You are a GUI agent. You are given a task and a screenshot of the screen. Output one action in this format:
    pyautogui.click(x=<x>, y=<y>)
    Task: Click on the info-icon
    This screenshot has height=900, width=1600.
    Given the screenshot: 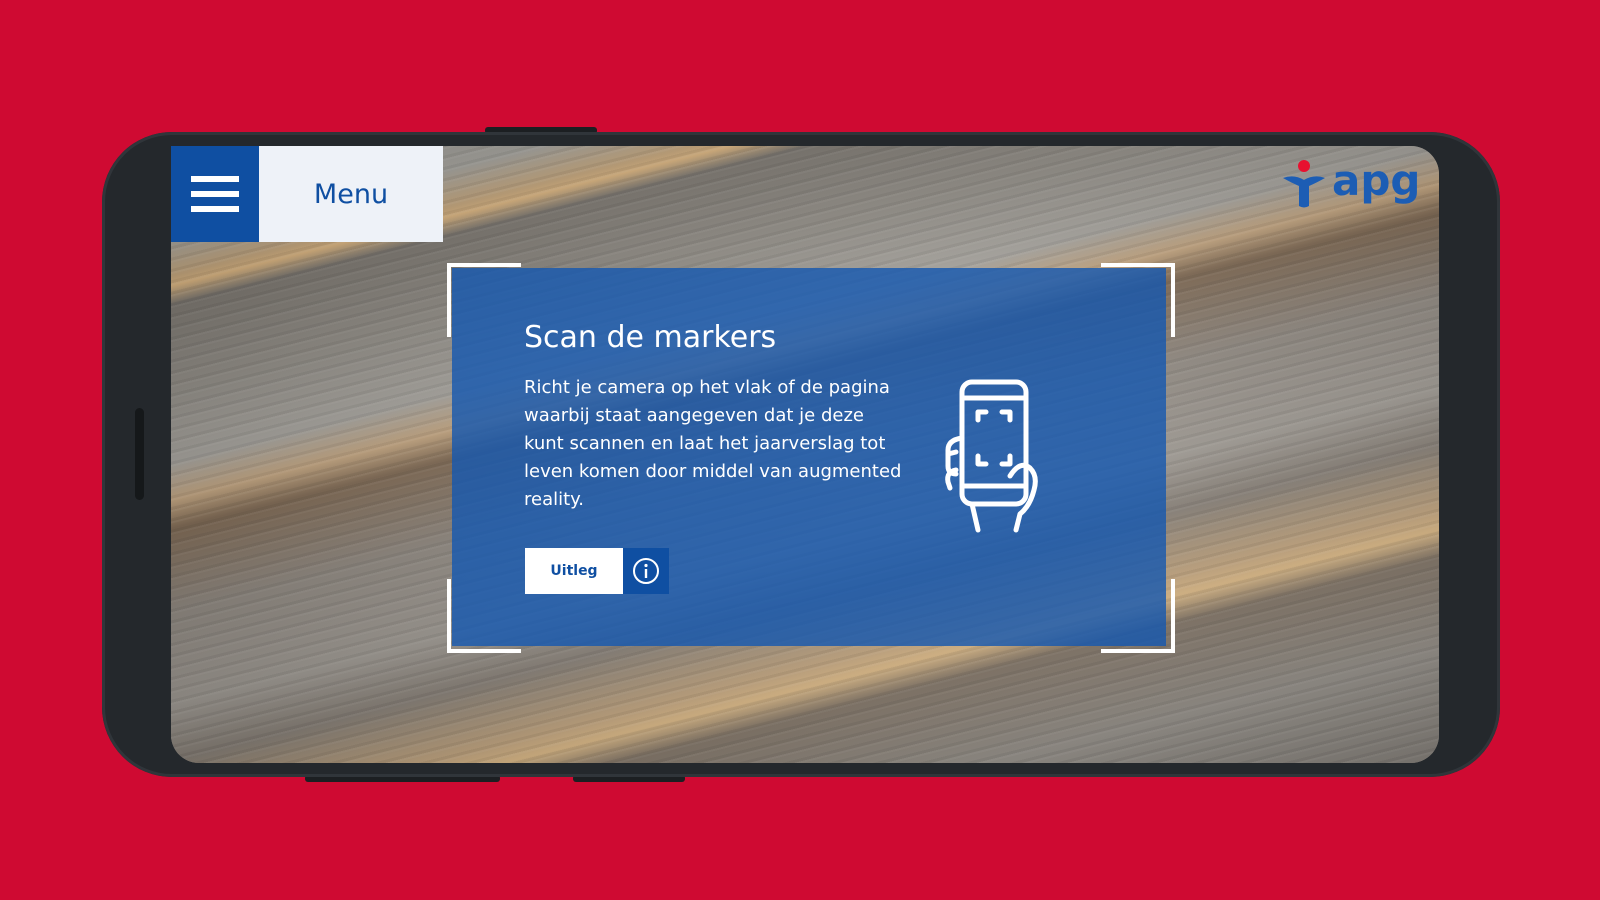 What is the action you would take?
    pyautogui.click(x=646, y=571)
    